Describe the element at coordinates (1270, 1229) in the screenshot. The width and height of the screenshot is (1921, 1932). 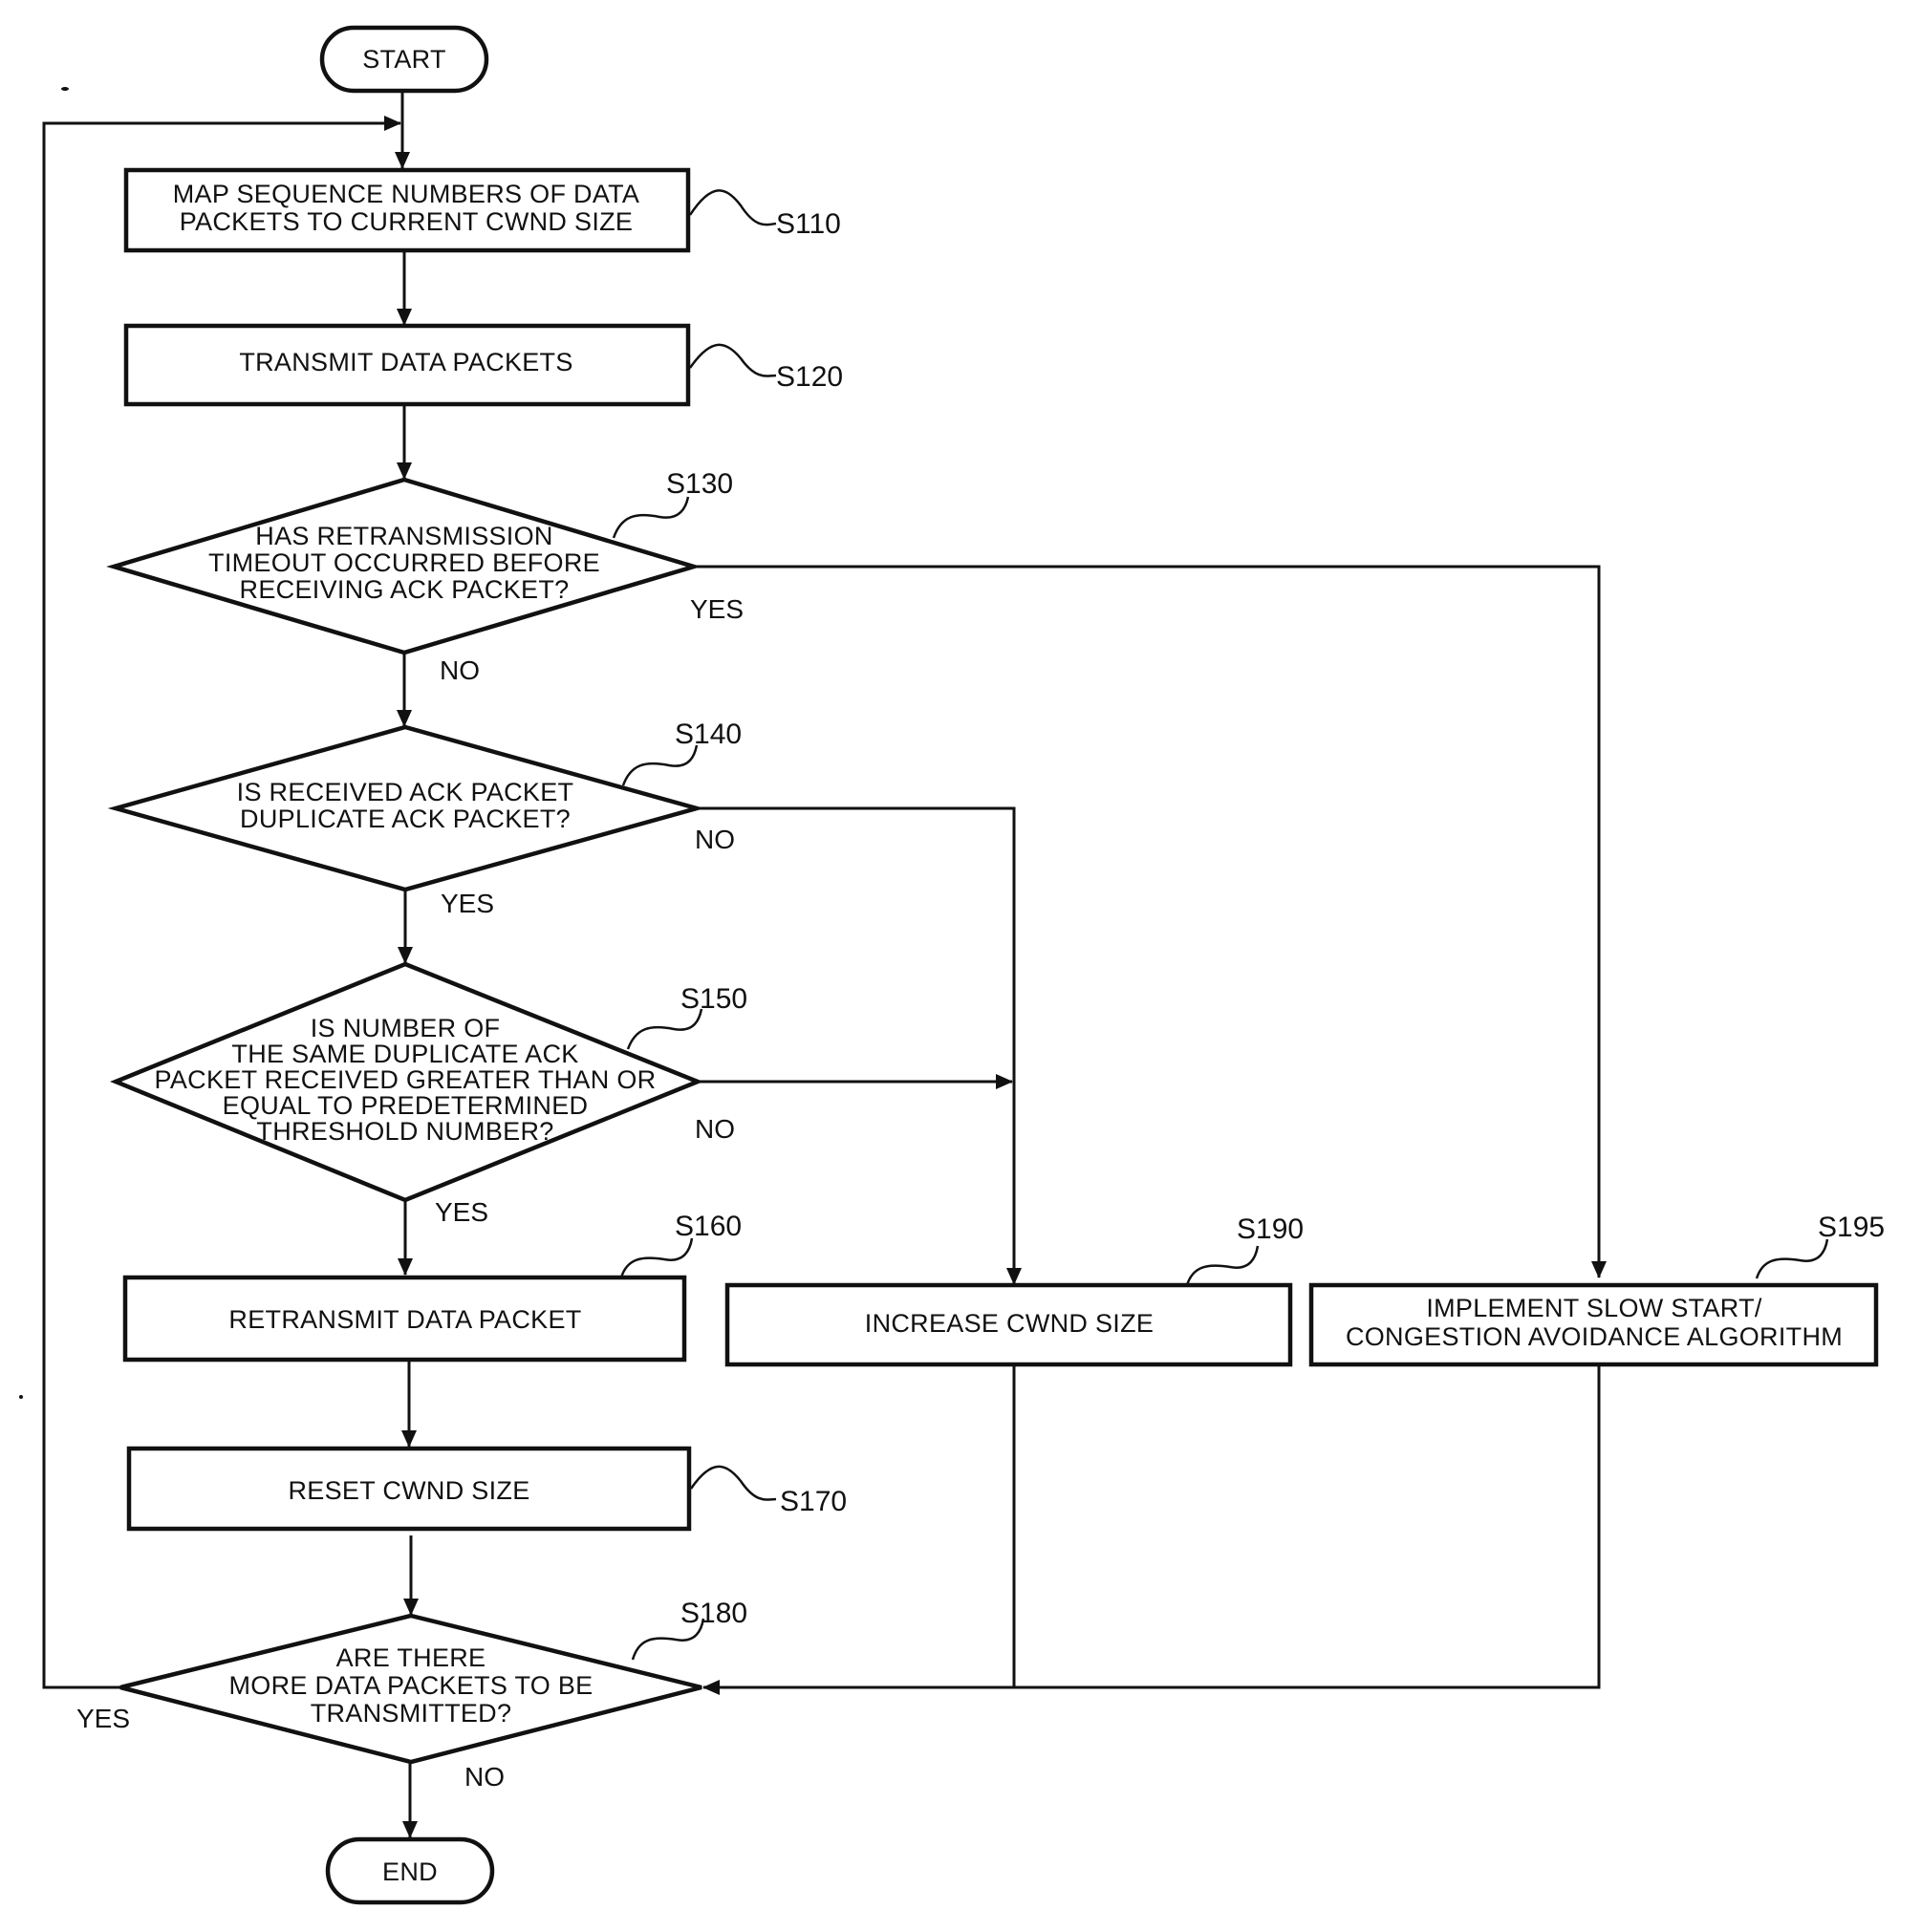
I see `label-s190: S190` at that location.